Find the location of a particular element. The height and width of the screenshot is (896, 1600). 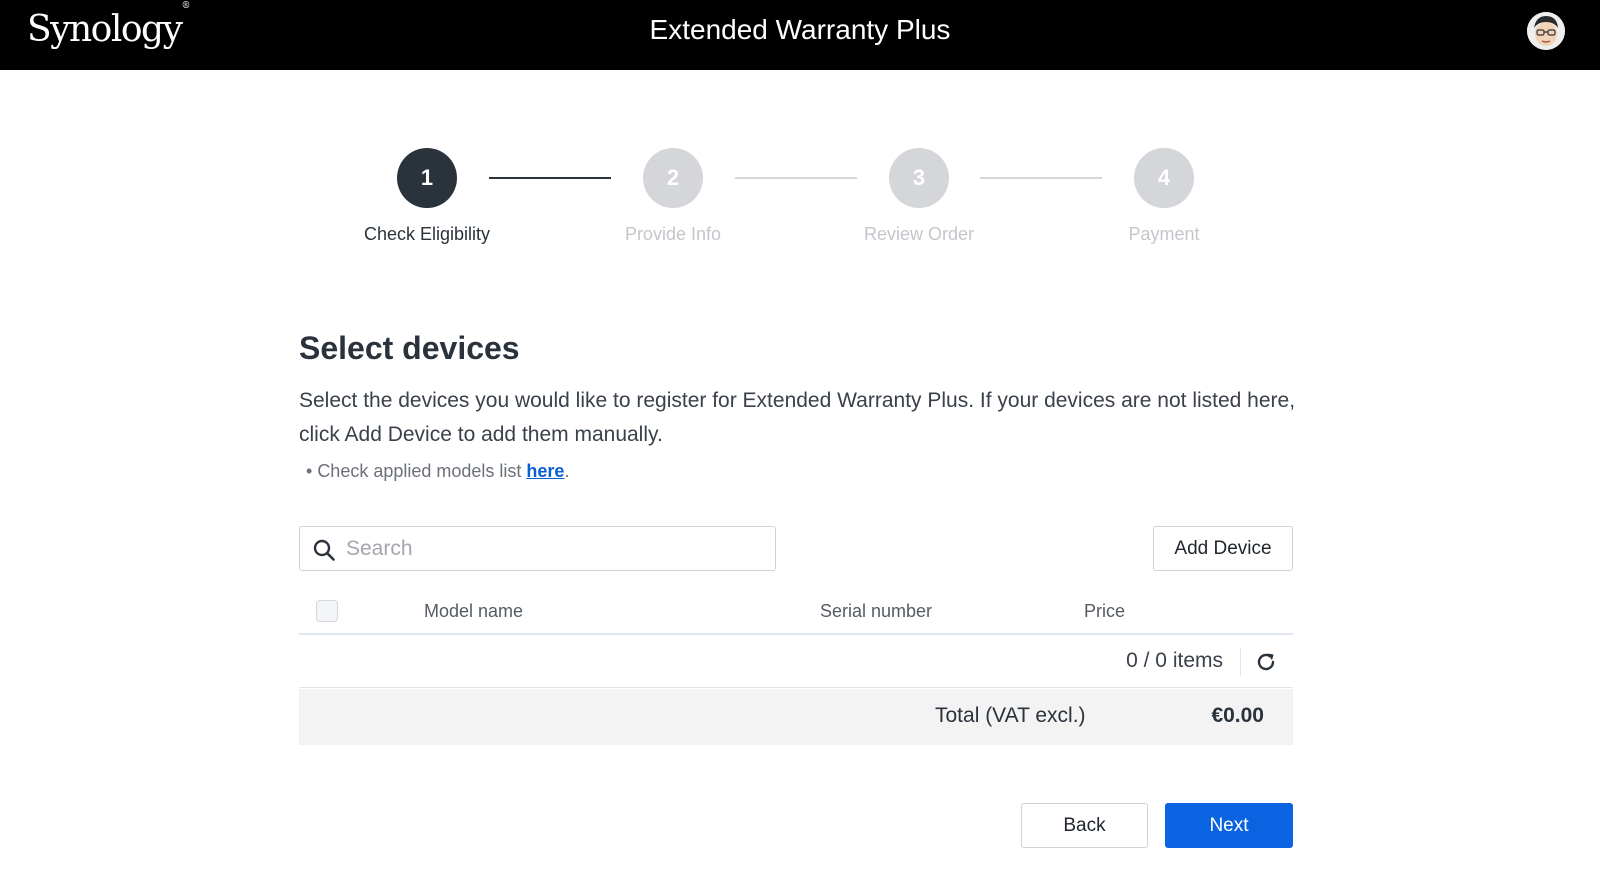

step-check-eligibility: 1 Check Eligibility is located at coordinates (427, 196).